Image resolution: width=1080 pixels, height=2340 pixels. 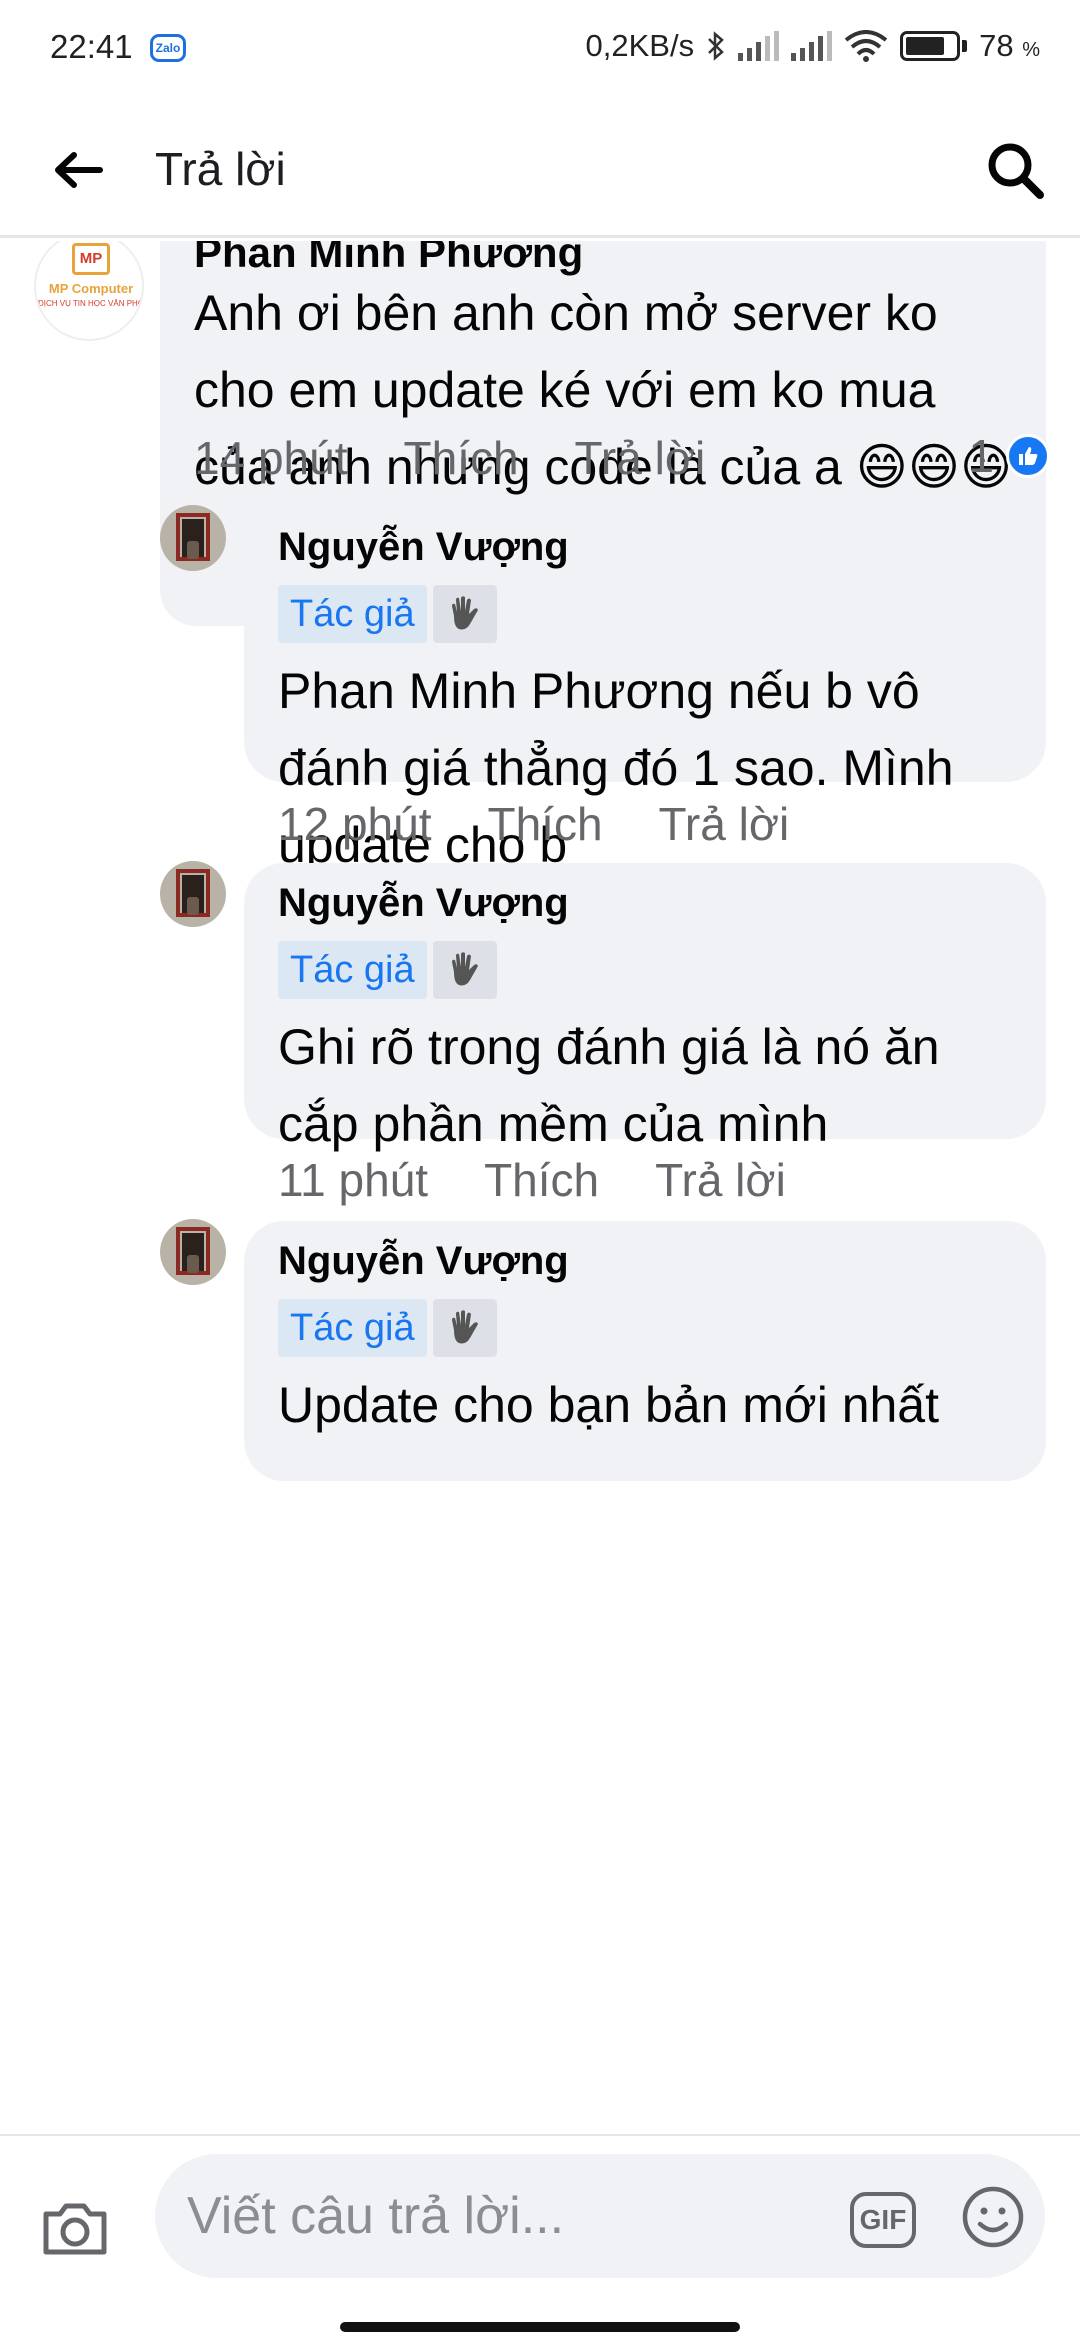 What do you see at coordinates (78, 170) in the screenshot?
I see `arrow-left-icon` at bounding box center [78, 170].